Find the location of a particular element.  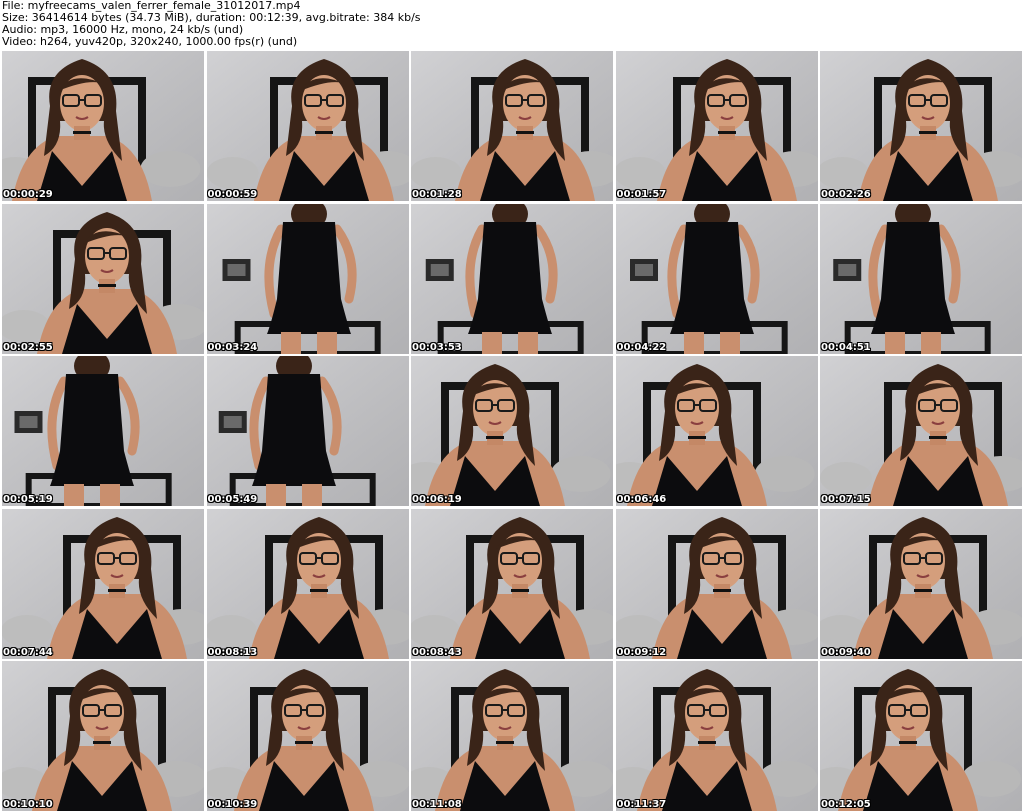

video-thumbnail: 00:07:44 is located at coordinates (103, 583).